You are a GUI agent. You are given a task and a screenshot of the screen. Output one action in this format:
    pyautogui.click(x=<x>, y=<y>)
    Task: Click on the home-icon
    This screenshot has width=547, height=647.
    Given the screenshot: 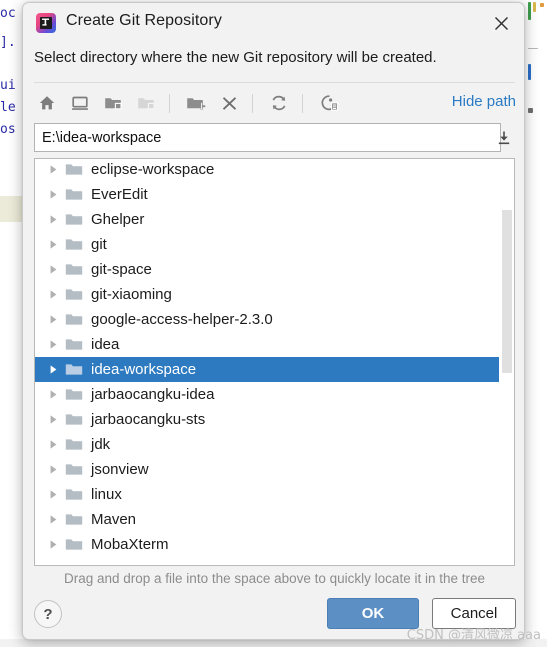 What is the action you would take?
    pyautogui.click(x=47, y=103)
    